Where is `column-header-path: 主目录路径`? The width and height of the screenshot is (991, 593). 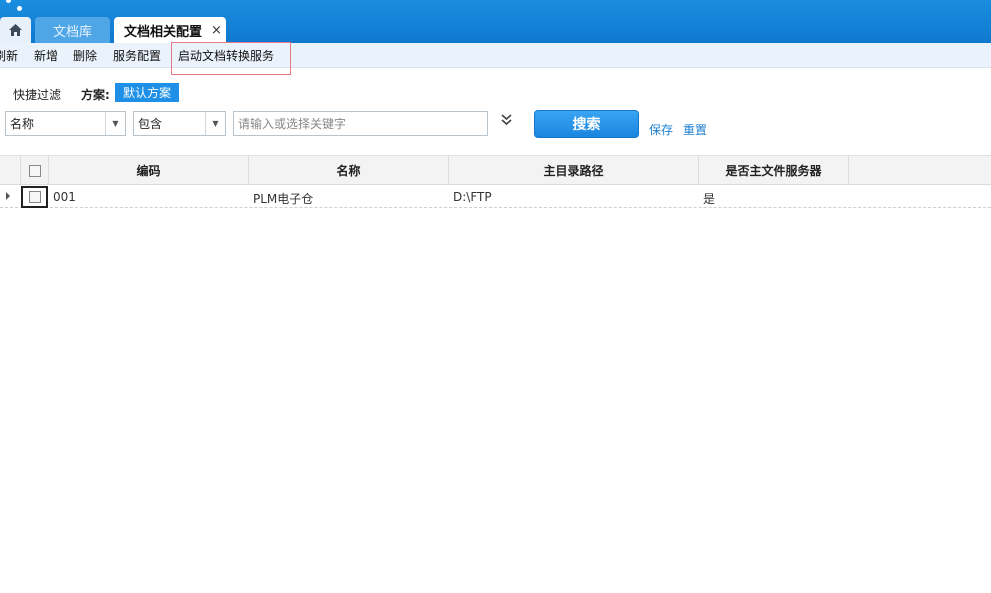 column-header-path: 主目录路径 is located at coordinates (574, 170).